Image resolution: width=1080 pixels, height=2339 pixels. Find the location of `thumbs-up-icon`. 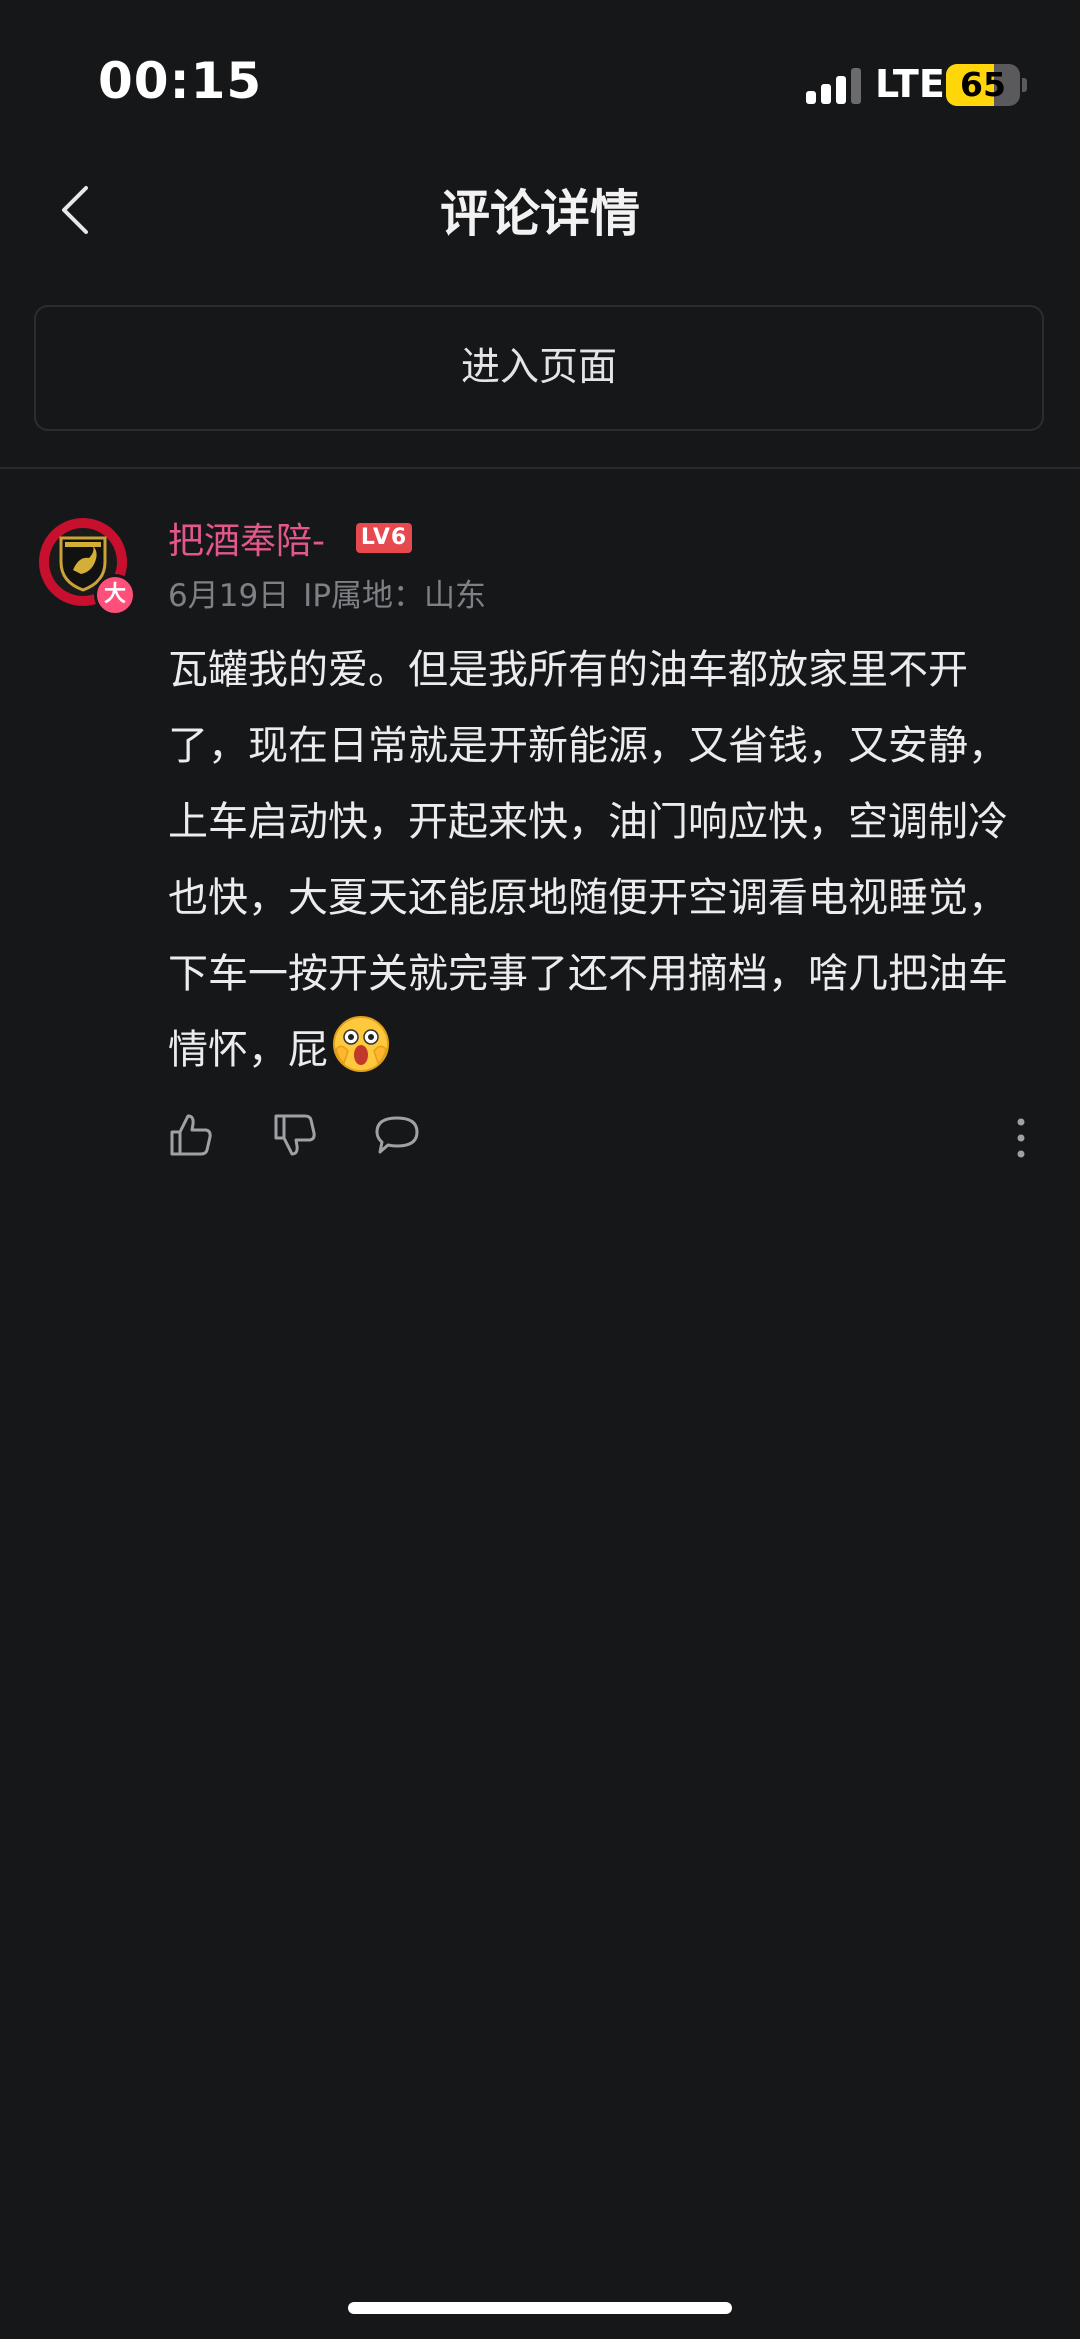

thumbs-up-icon is located at coordinates (191, 1135).